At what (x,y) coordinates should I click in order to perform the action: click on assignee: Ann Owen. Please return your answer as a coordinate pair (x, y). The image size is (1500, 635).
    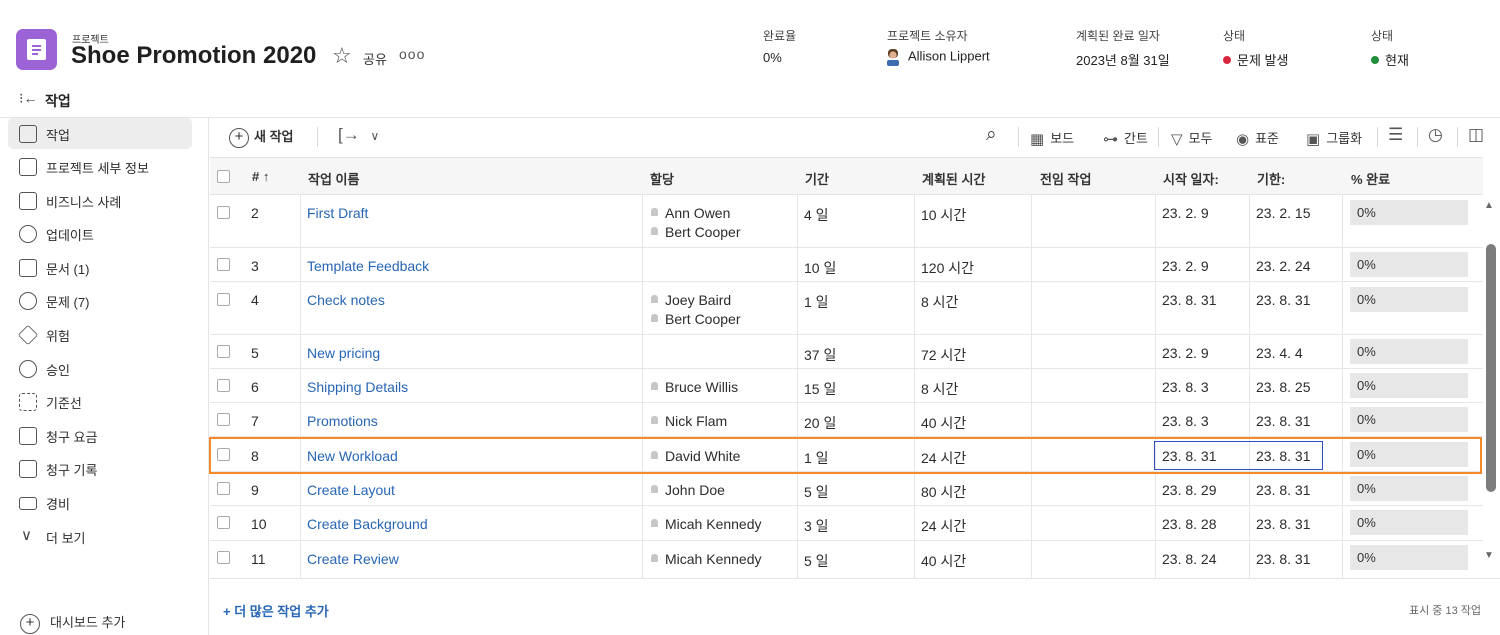
    Looking at the image, I should click on (690, 213).